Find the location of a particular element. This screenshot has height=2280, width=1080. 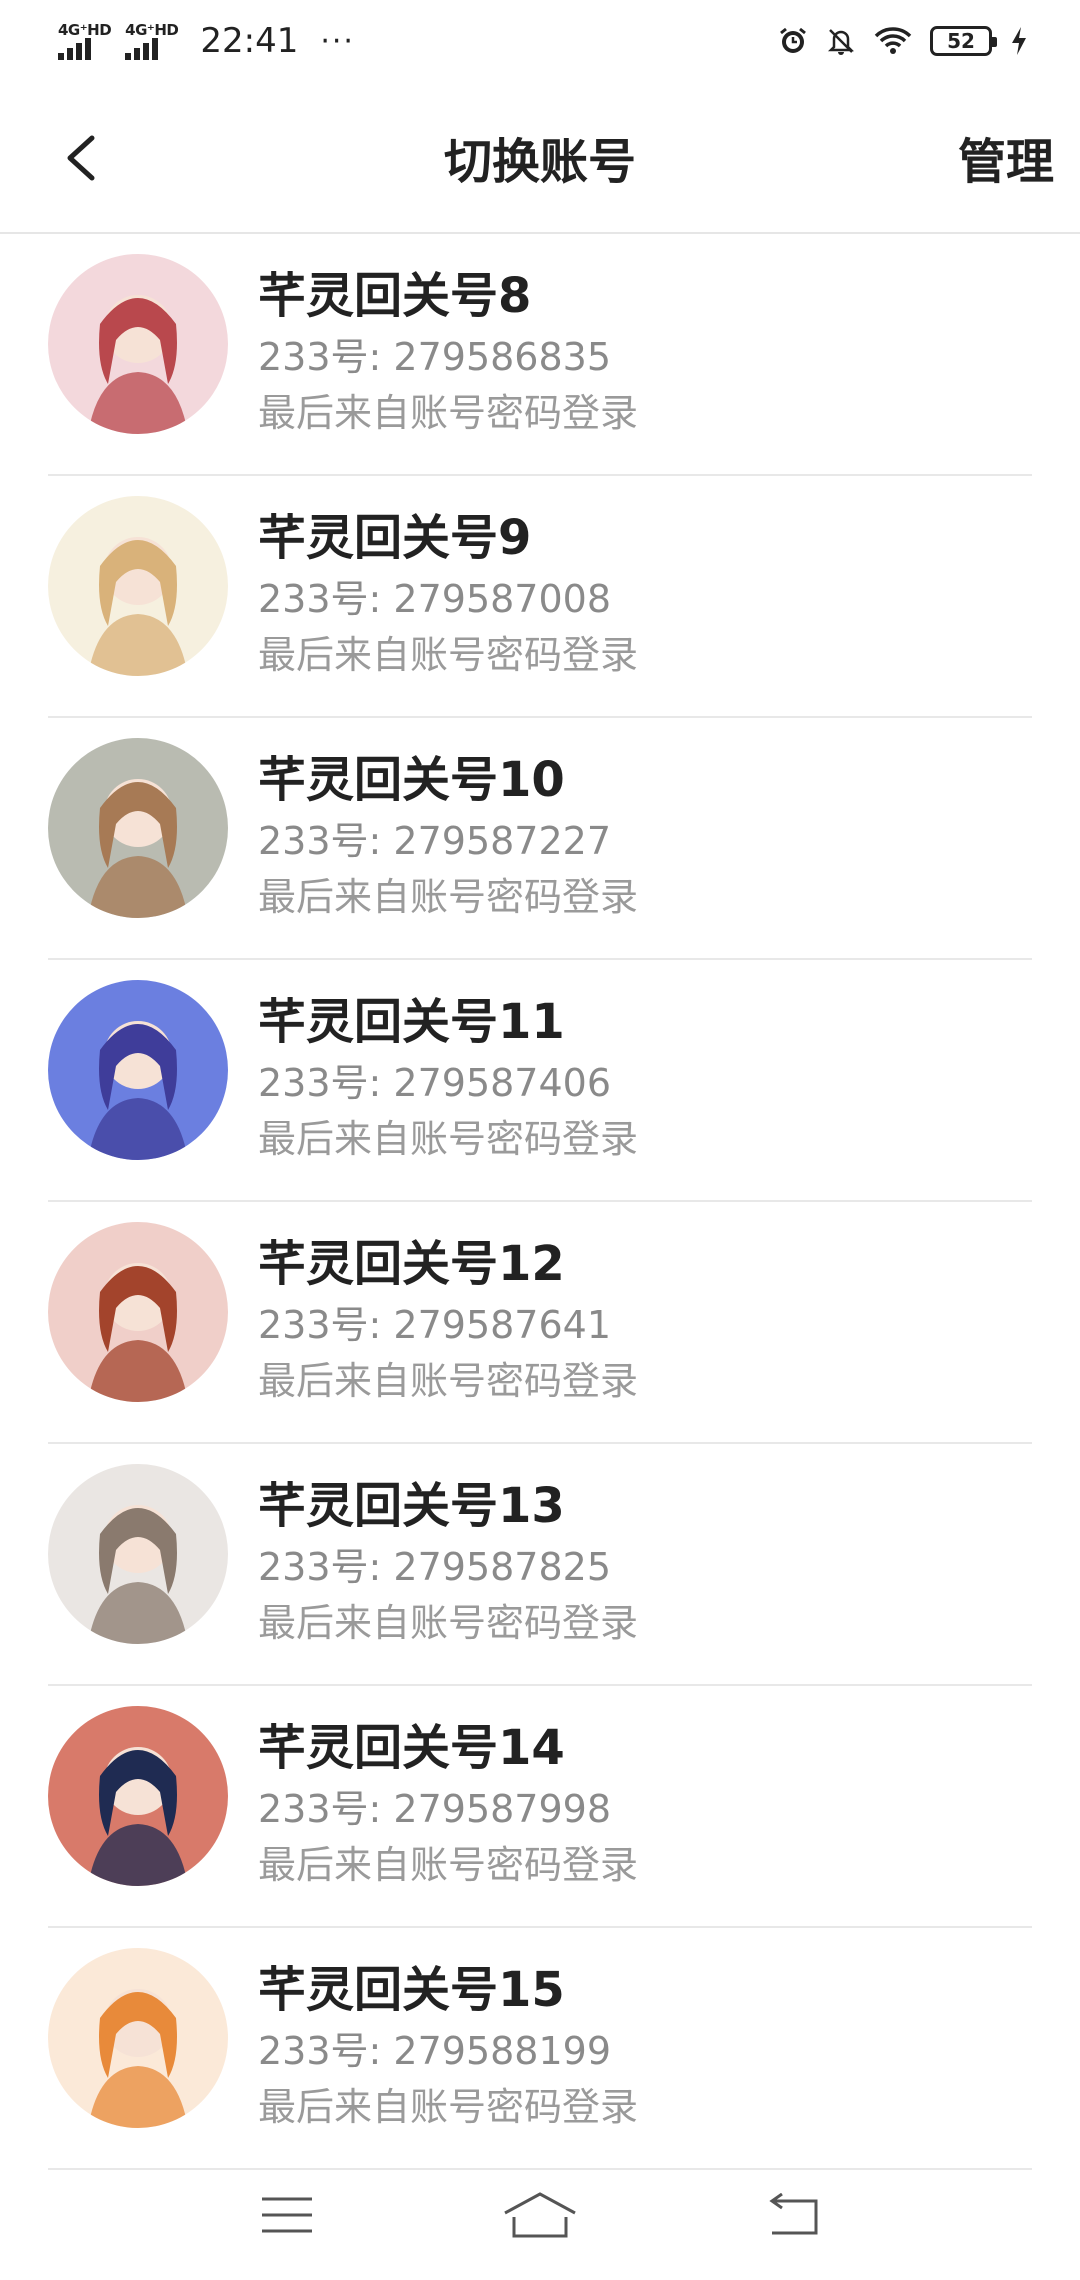

signal-4g-2: 4G⁺HD is located at coordinates (152, 40).